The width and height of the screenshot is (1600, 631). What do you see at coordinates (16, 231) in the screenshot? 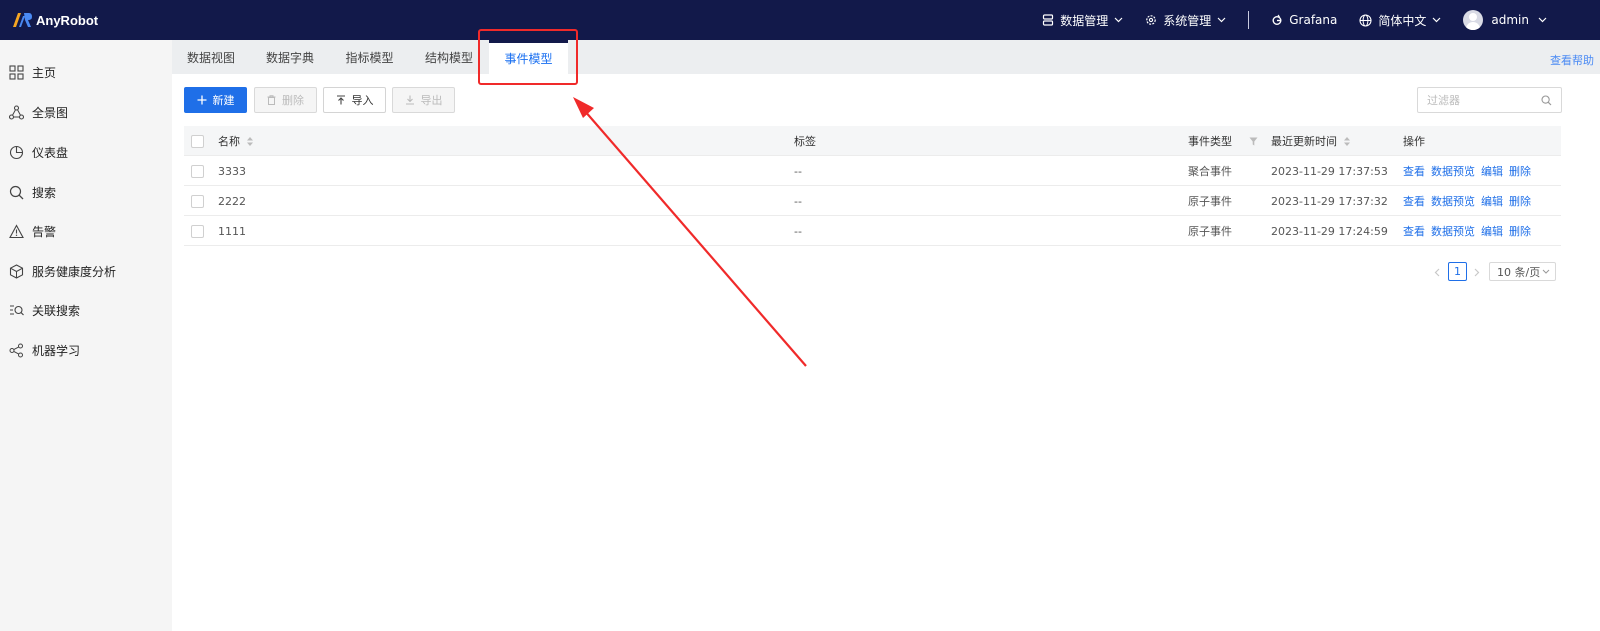
I see `warning-icon` at bounding box center [16, 231].